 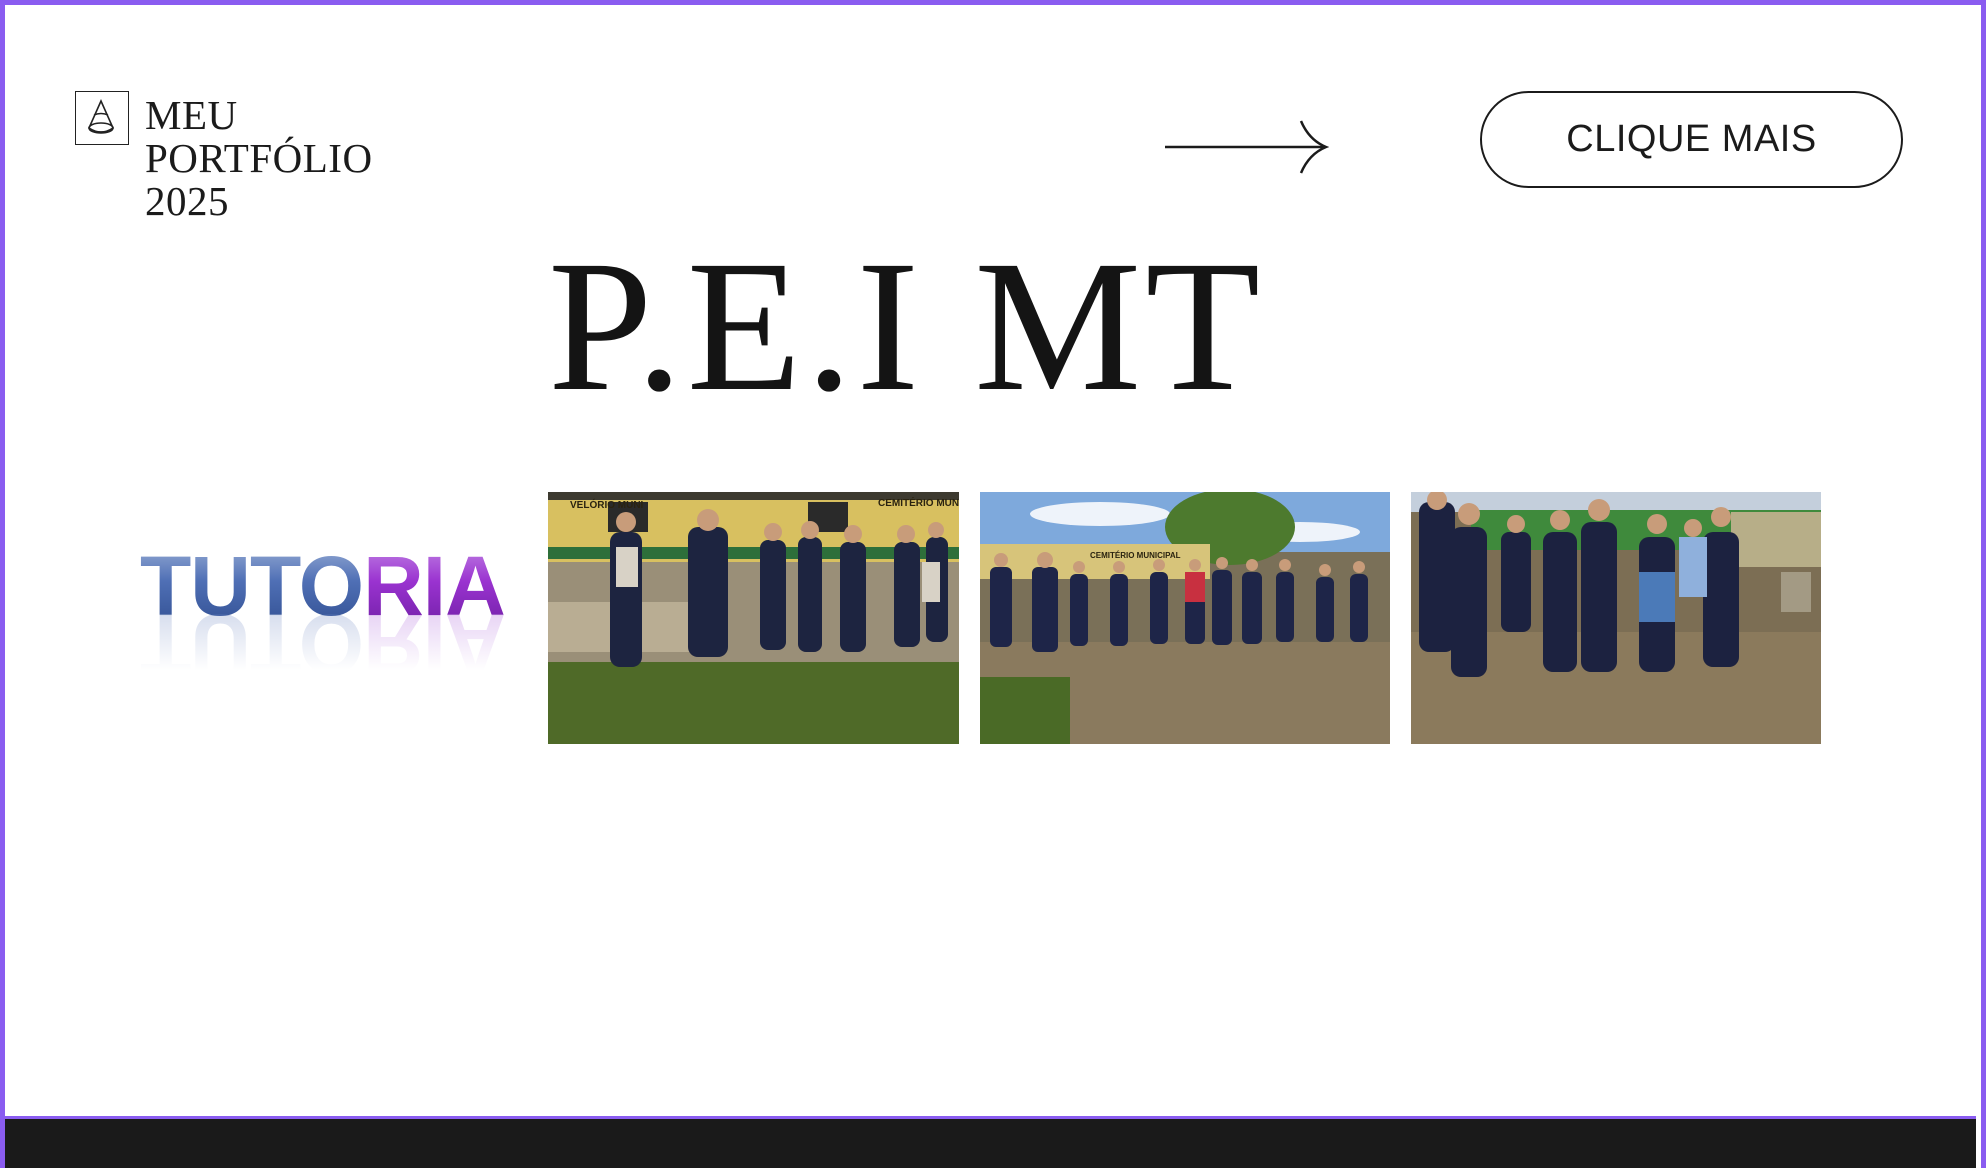 I want to click on portfolio-logo-text: MEU PORTFÓLIO 2025, so click(x=259, y=158).